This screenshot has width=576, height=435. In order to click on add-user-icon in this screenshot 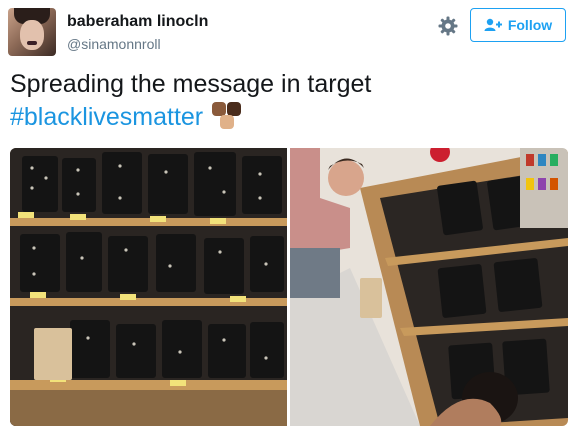, I will do `click(493, 25)`.